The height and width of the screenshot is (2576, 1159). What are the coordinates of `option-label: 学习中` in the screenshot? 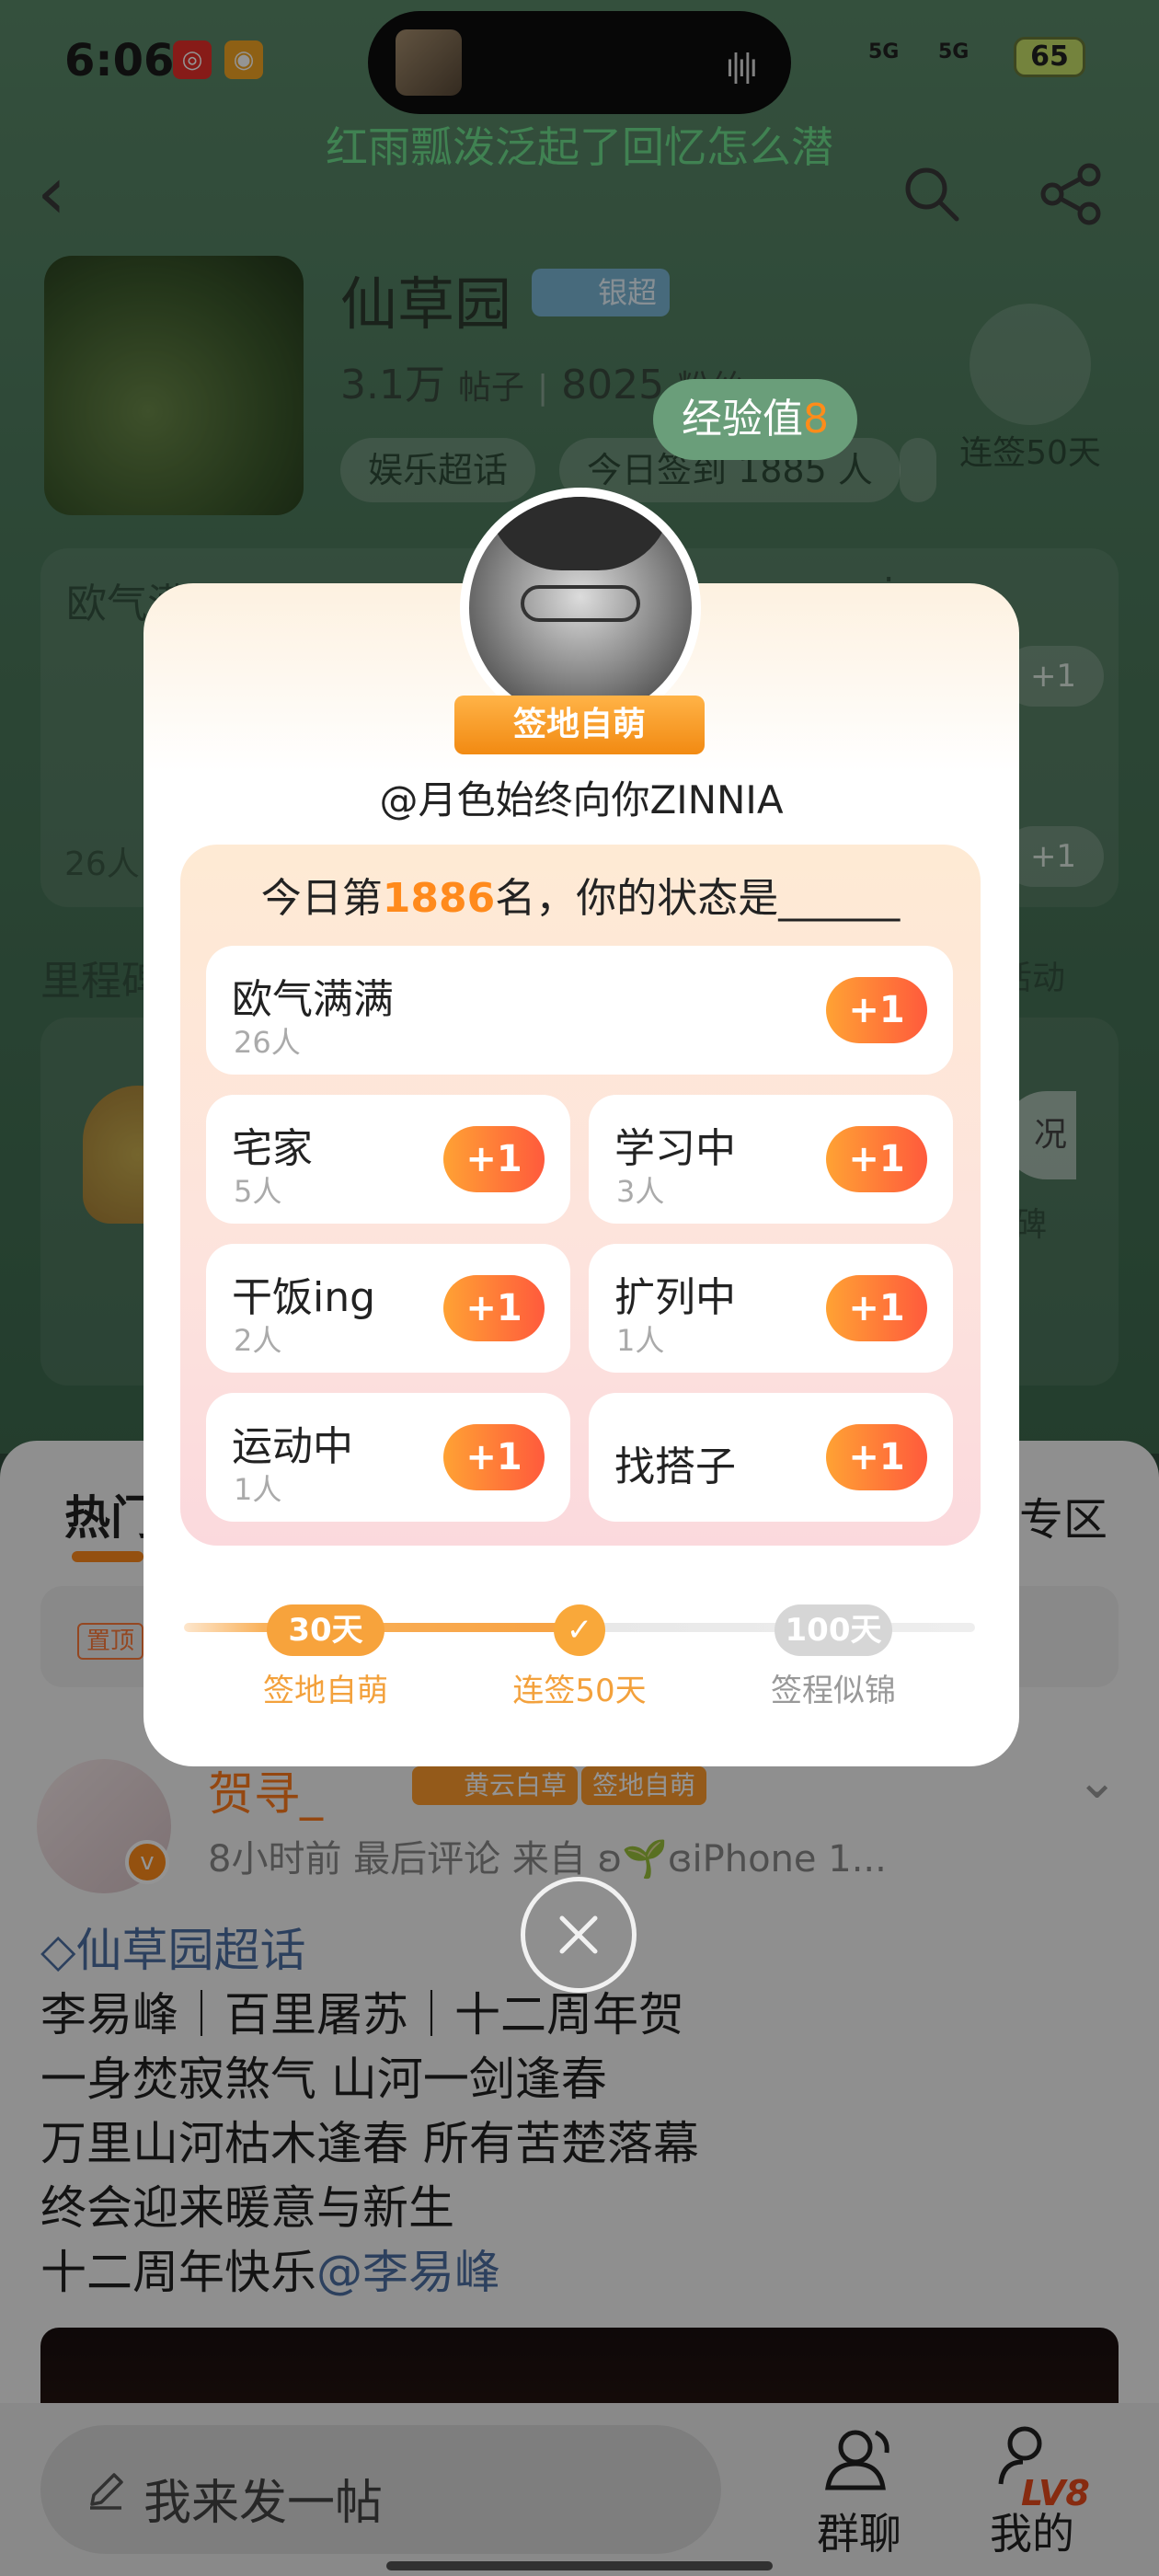 It's located at (675, 1148).